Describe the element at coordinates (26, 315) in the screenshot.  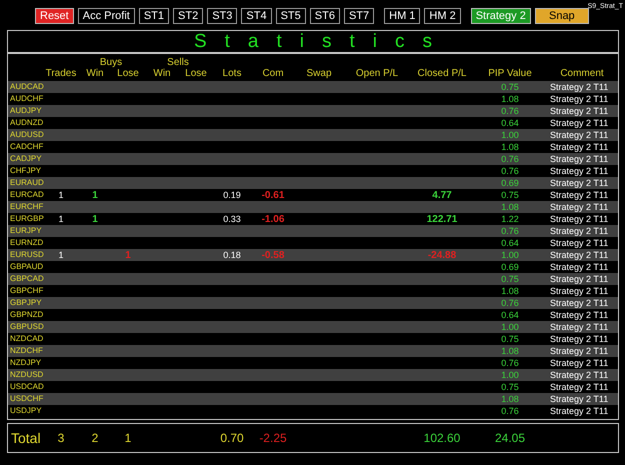
I see `symbol-cell-text: GBPNZD` at that location.